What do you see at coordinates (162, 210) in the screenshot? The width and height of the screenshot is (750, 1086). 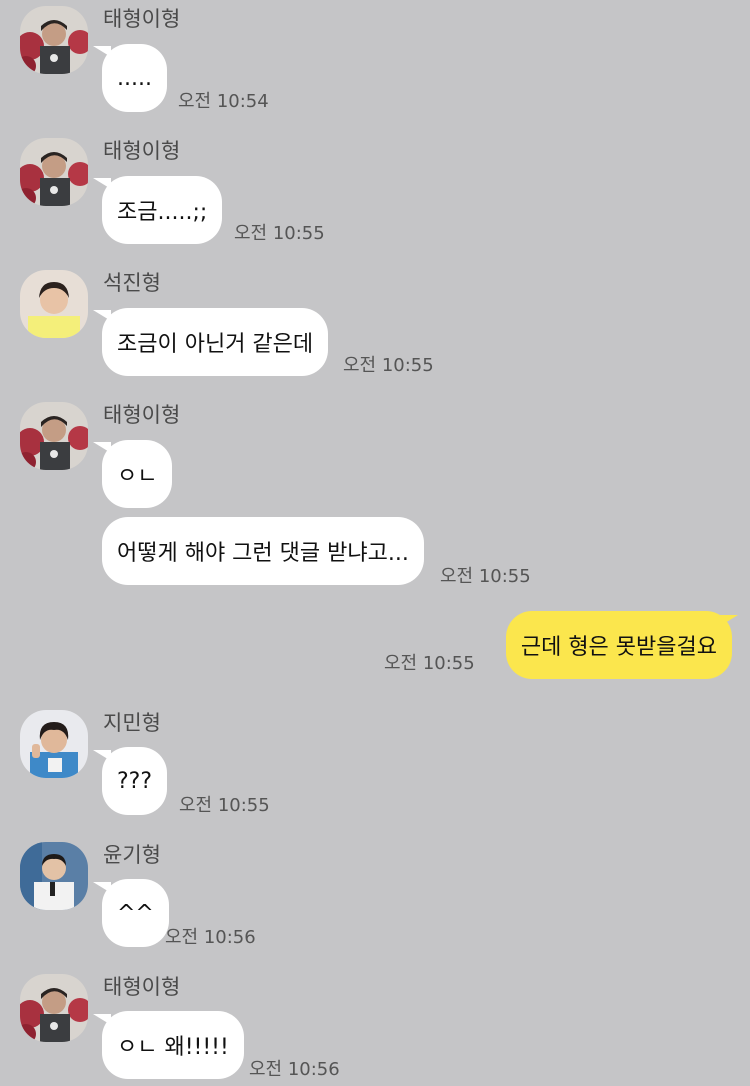 I see `message-bubble: 조금.....;;` at bounding box center [162, 210].